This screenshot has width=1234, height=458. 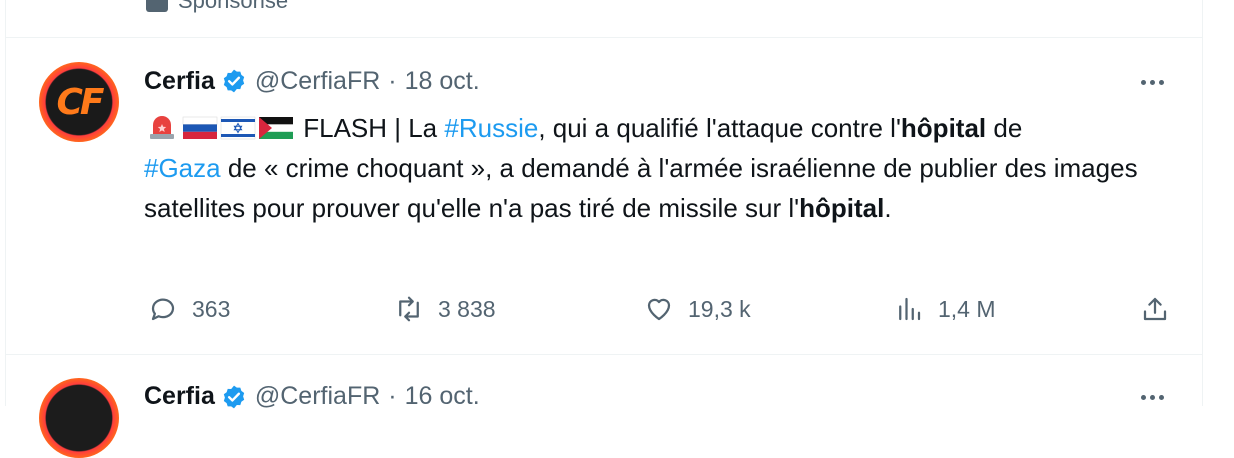 What do you see at coordinates (409, 309) in the screenshot?
I see `repost-icon` at bounding box center [409, 309].